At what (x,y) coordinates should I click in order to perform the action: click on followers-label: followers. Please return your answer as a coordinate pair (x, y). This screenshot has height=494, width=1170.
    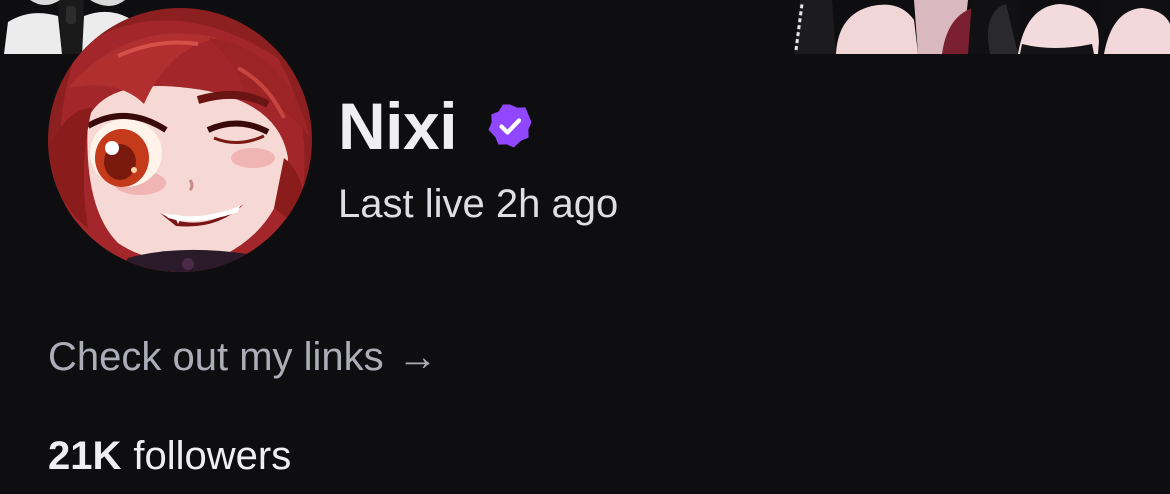
    Looking at the image, I should click on (212, 456).